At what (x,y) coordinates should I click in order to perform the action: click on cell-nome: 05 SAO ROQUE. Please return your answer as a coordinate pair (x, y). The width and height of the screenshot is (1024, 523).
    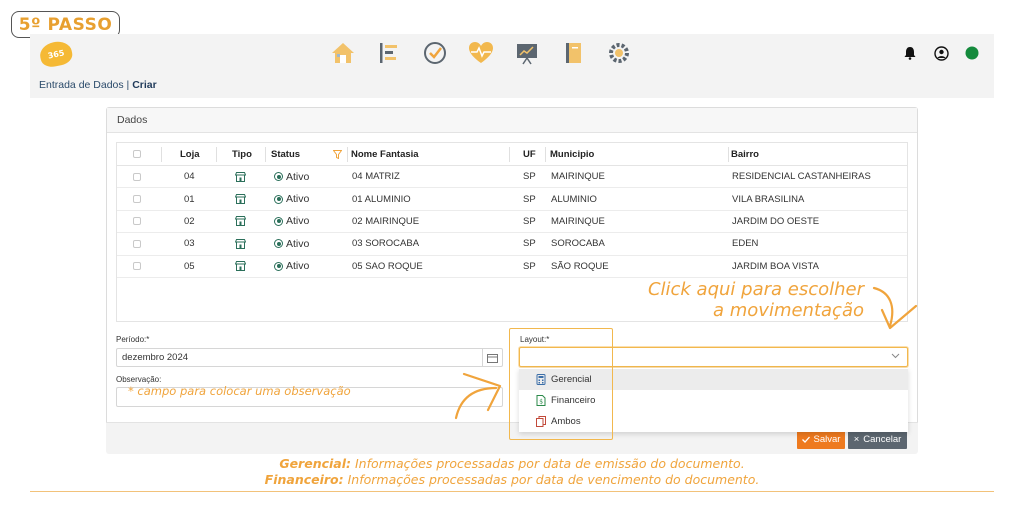
    Looking at the image, I should click on (387, 266).